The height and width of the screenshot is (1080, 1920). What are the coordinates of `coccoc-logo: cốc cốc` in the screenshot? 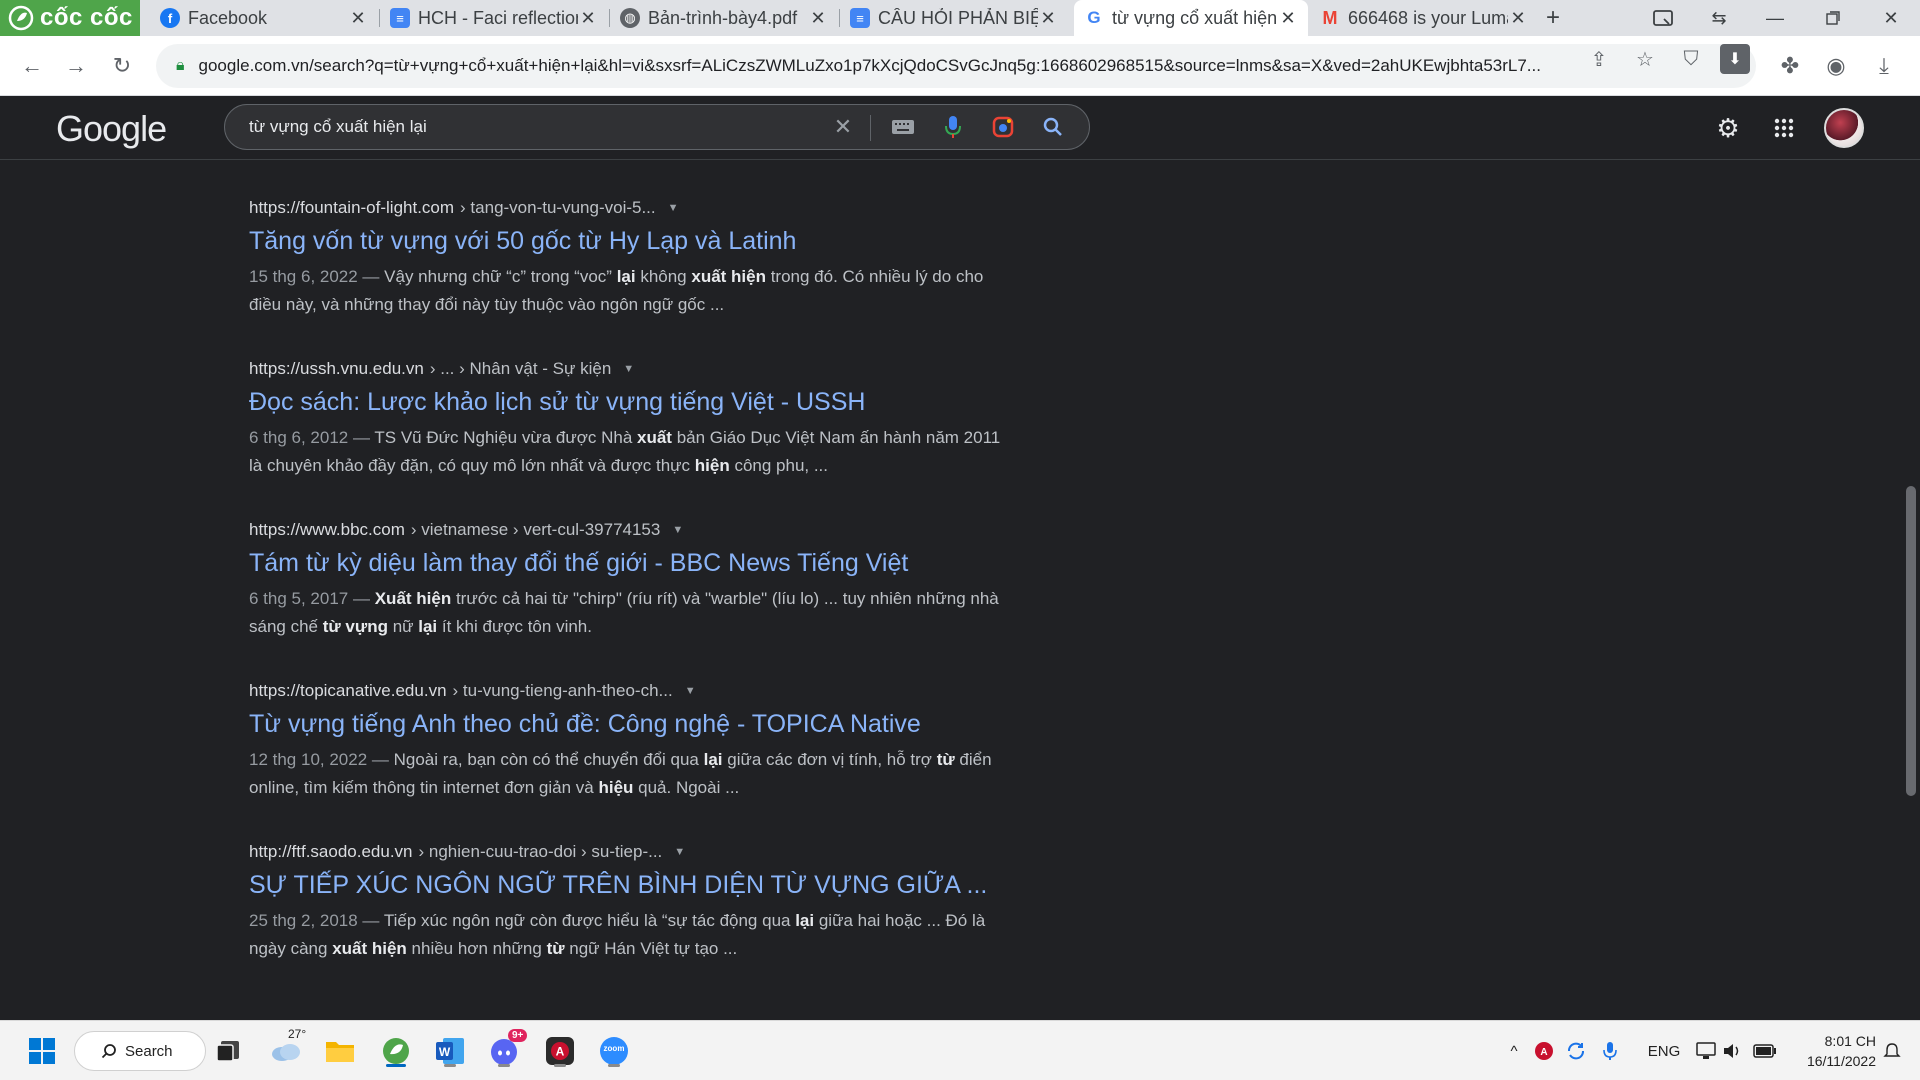 It's located at (70, 18).